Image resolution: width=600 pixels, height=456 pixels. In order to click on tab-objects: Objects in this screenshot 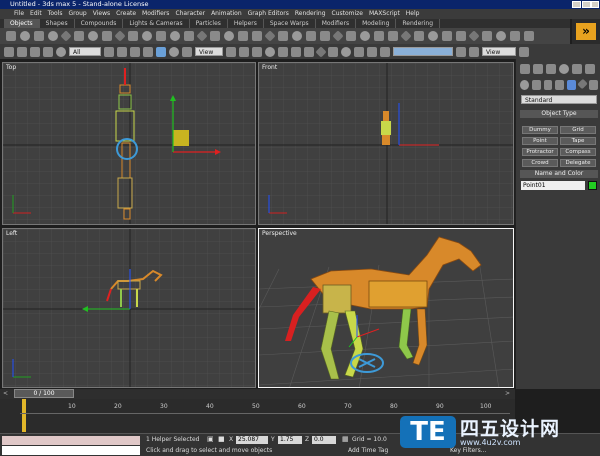, I will do `click(22, 23)`.